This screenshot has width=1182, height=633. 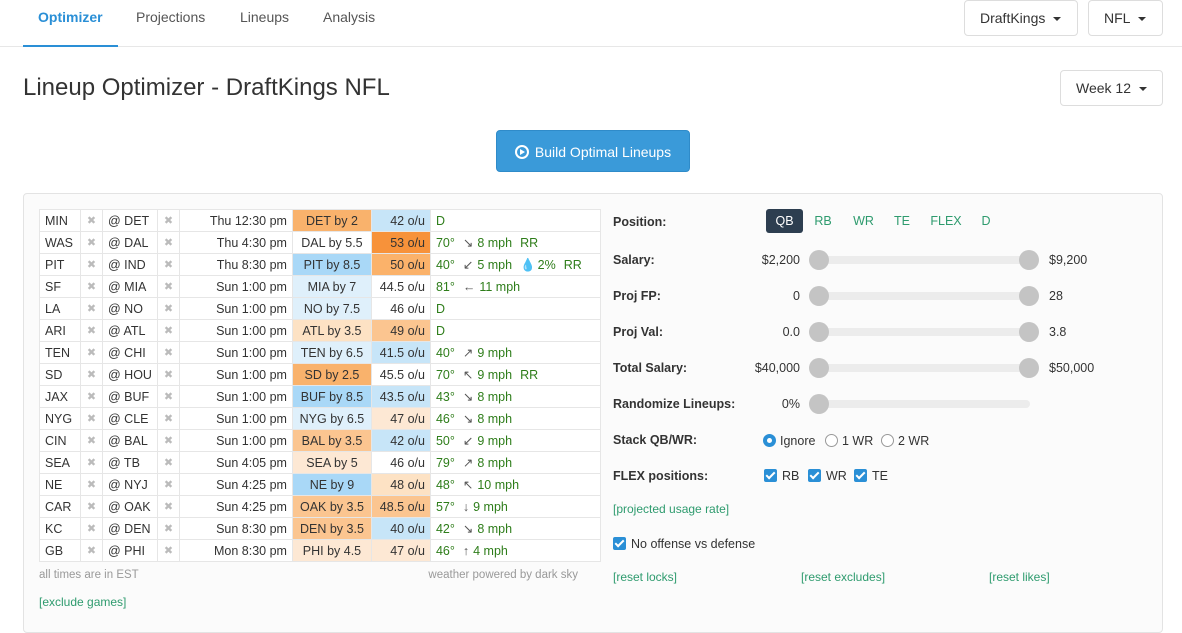 I want to click on exclude-games-link: [exclude games], so click(x=82, y=602).